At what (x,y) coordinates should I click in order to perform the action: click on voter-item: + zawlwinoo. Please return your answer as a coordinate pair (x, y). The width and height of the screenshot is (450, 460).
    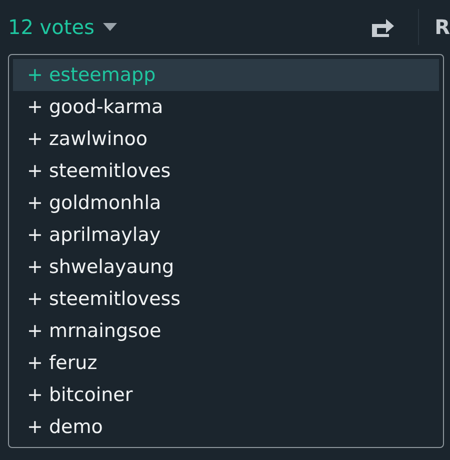
    Looking at the image, I should click on (226, 139).